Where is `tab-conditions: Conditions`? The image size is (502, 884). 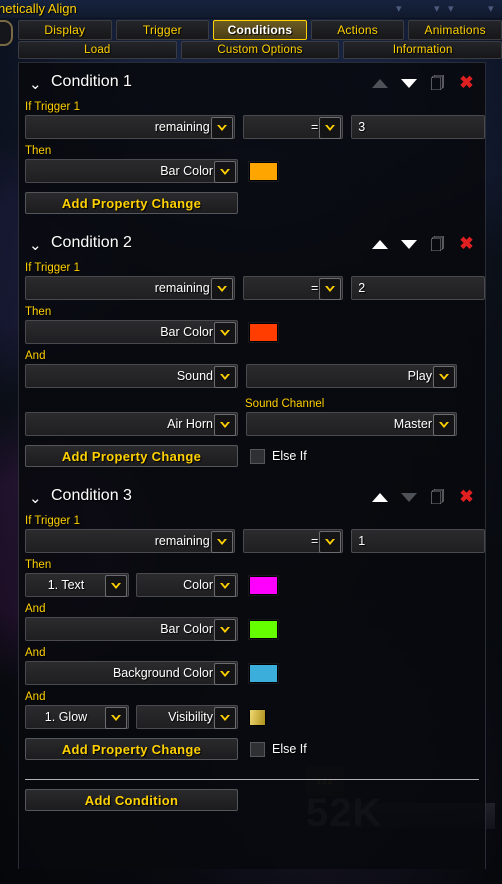 tab-conditions: Conditions is located at coordinates (260, 30).